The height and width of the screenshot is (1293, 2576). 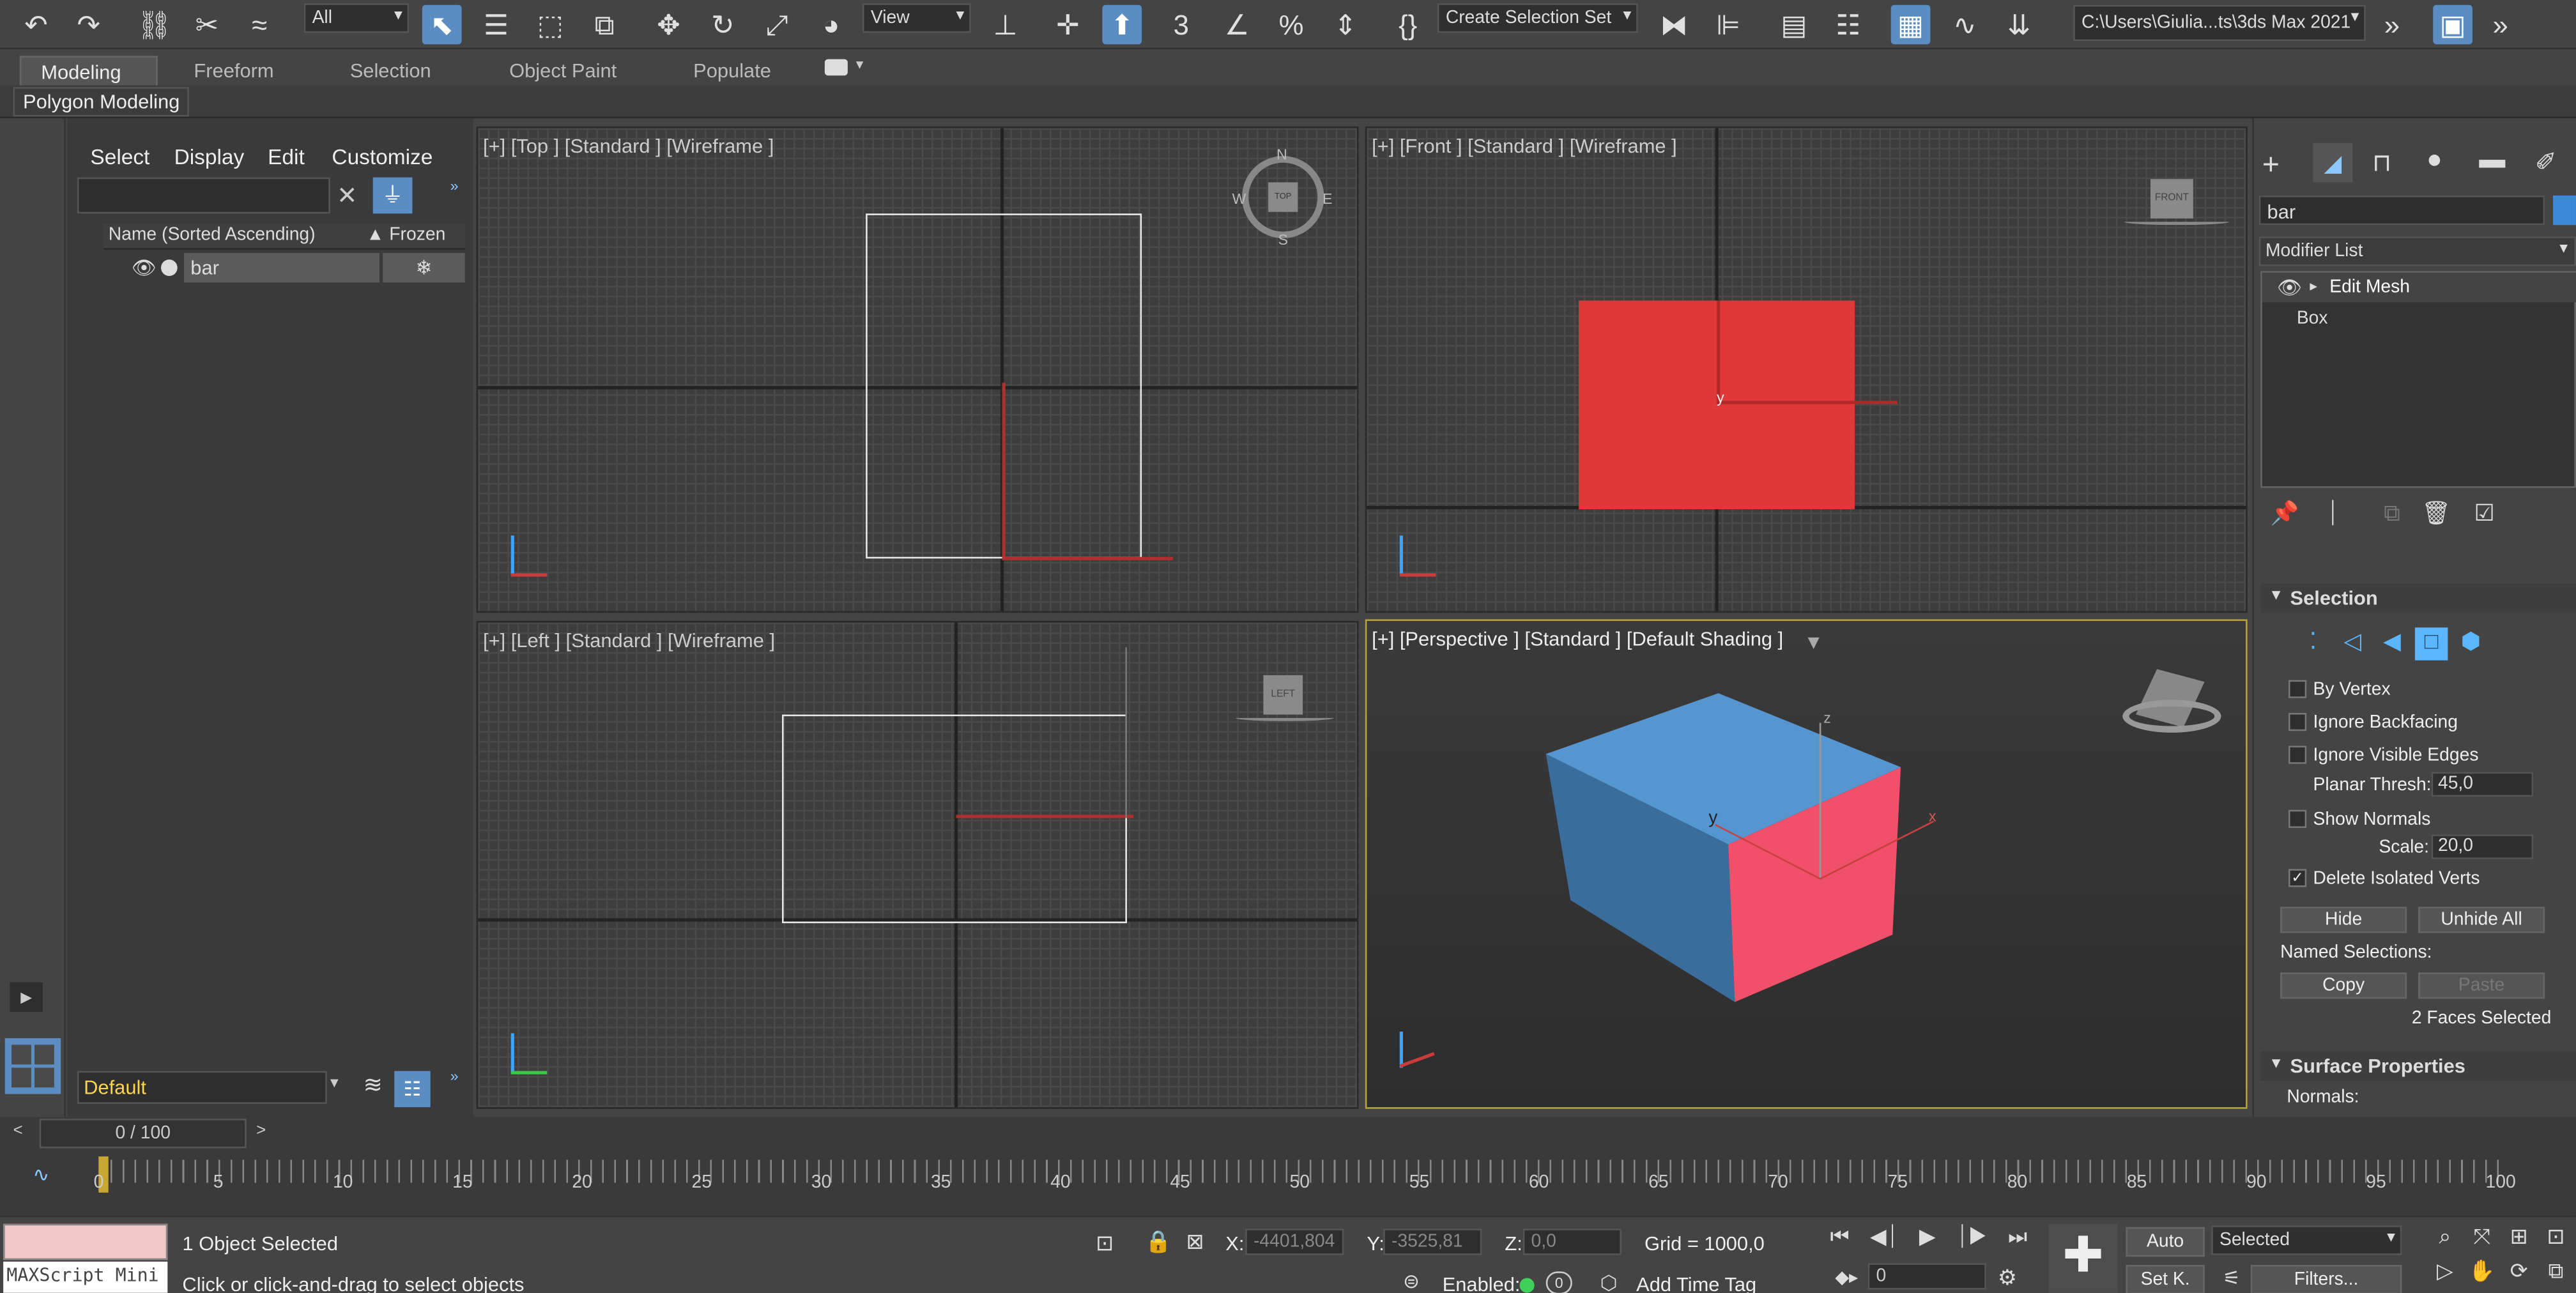 What do you see at coordinates (2219, 23) in the screenshot?
I see `project-path-dropdown: C:\Users\Giulia...ts\3ds Max 2021` at bounding box center [2219, 23].